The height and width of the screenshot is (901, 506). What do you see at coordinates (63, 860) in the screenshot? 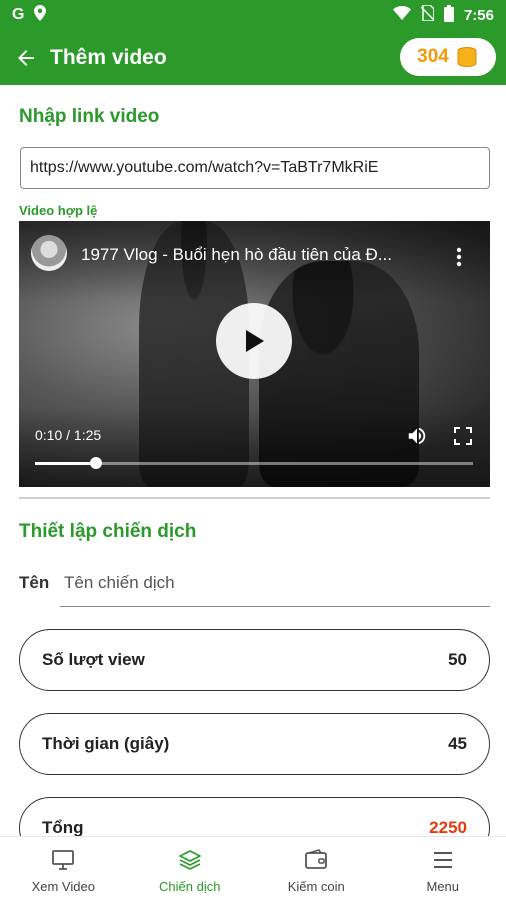
I see `monitor-icon` at bounding box center [63, 860].